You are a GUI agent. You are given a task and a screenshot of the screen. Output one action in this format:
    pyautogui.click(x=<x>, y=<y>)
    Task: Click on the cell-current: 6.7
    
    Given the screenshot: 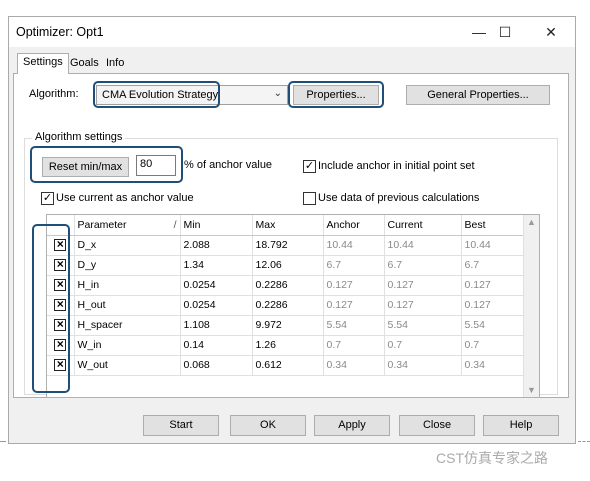 What is the action you would take?
    pyautogui.click(x=423, y=265)
    